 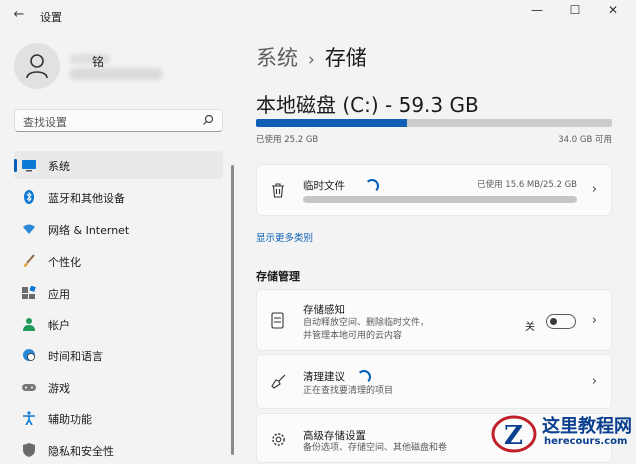 What do you see at coordinates (332, 123) in the screenshot?
I see `disk-usage-fill` at bounding box center [332, 123].